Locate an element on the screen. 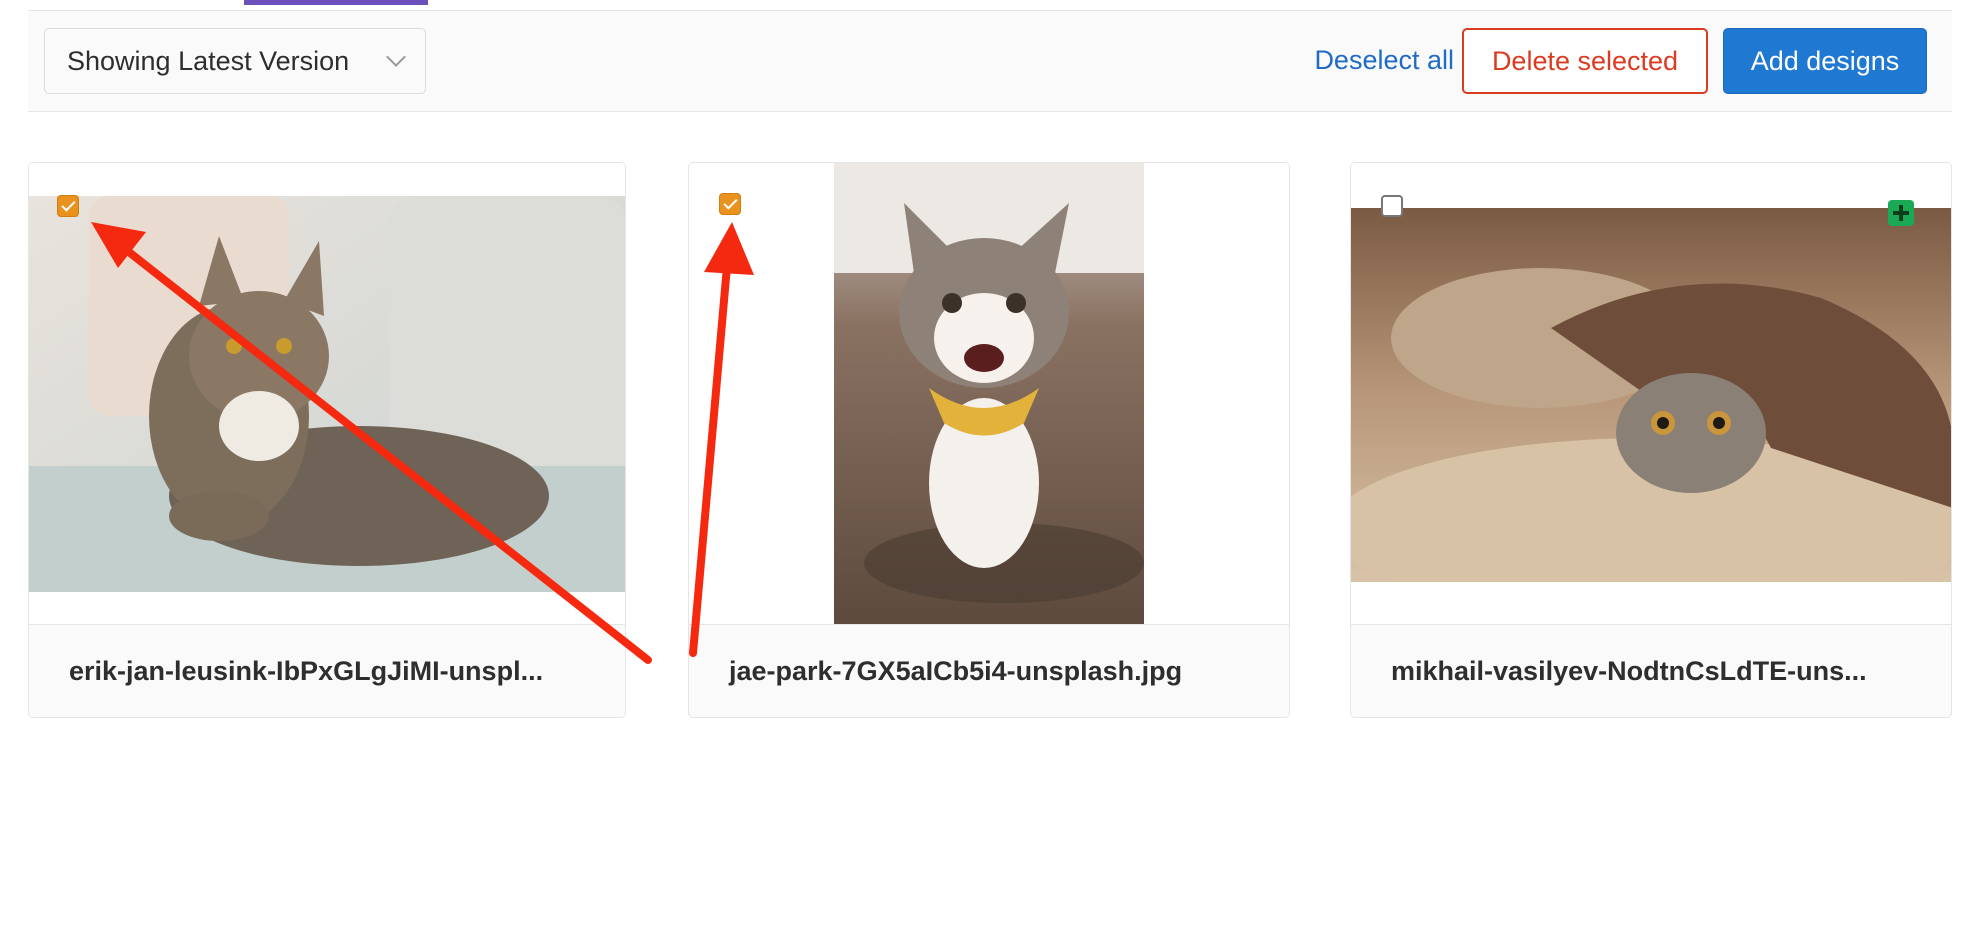 This screenshot has height=936, width=1974. add-designs-button: Add designs is located at coordinates (1825, 61).